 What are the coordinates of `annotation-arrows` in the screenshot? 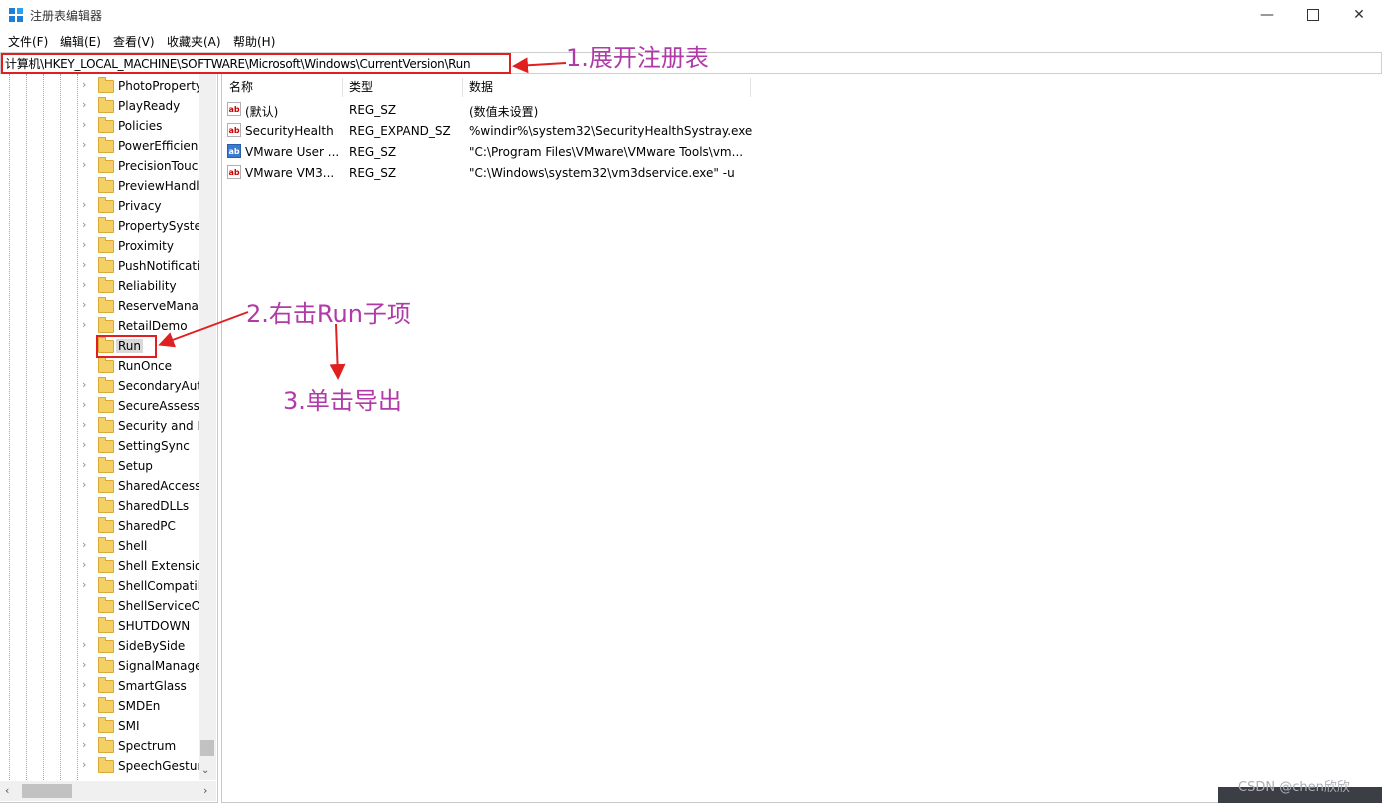 It's located at (362, 218).